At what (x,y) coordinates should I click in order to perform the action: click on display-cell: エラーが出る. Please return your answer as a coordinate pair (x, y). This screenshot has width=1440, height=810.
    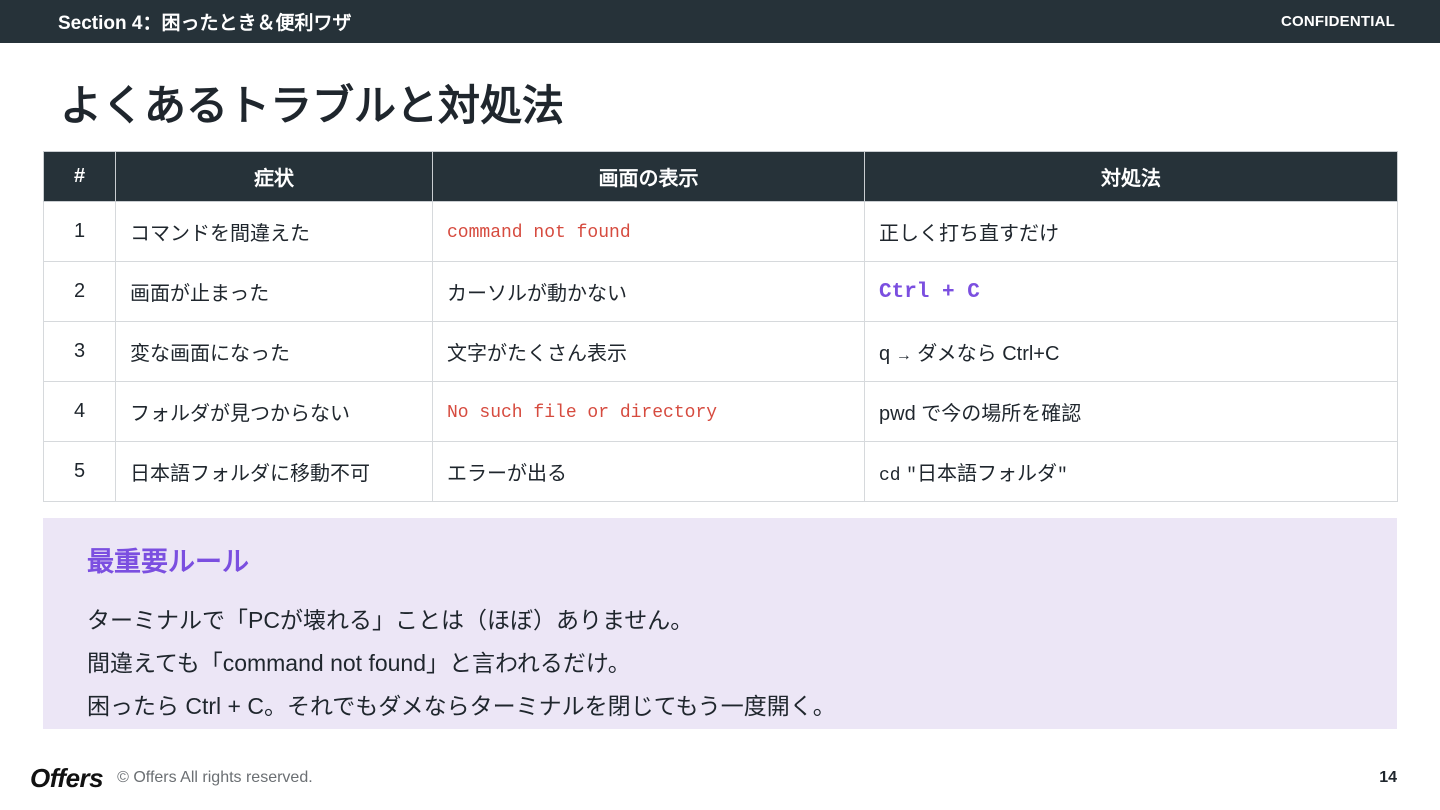
    Looking at the image, I should click on (648, 471).